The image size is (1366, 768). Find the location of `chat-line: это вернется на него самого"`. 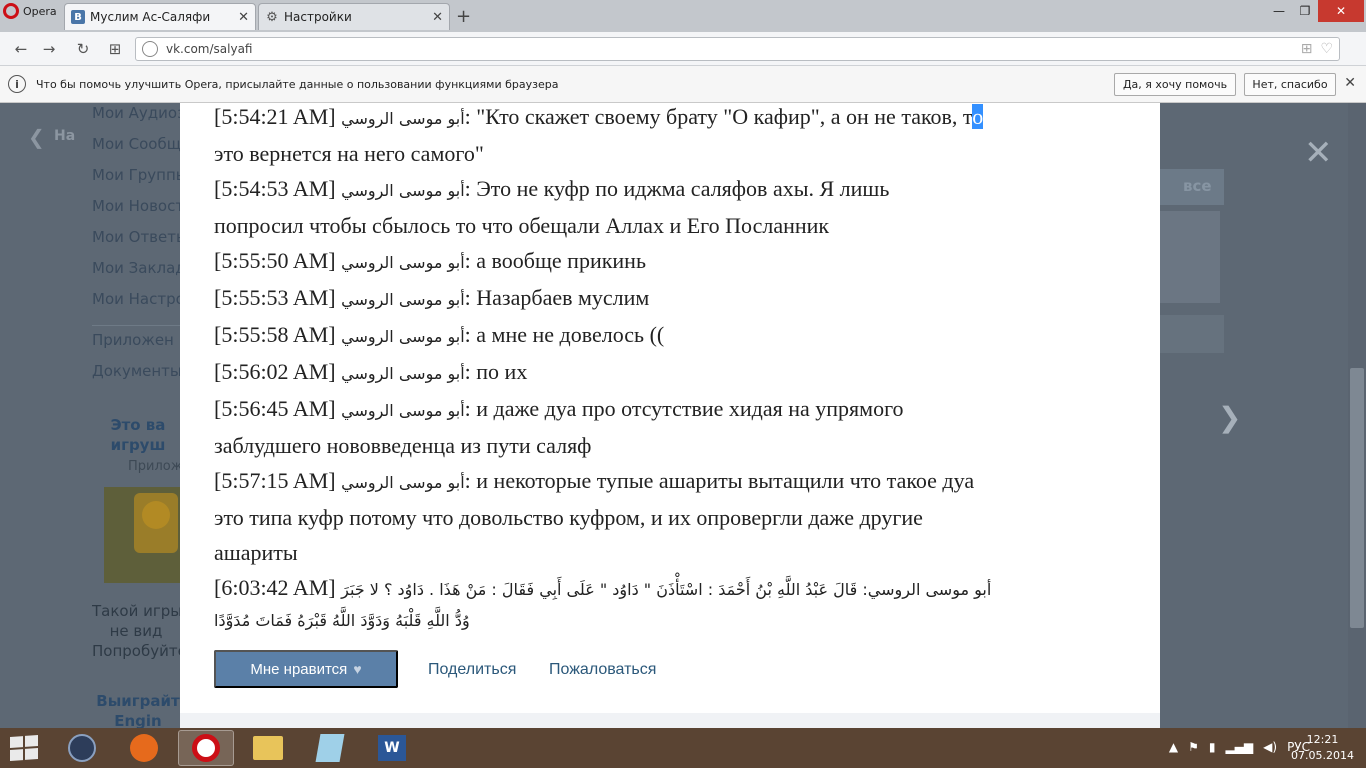

chat-line: это вернется на него самого" is located at coordinates (349, 153).